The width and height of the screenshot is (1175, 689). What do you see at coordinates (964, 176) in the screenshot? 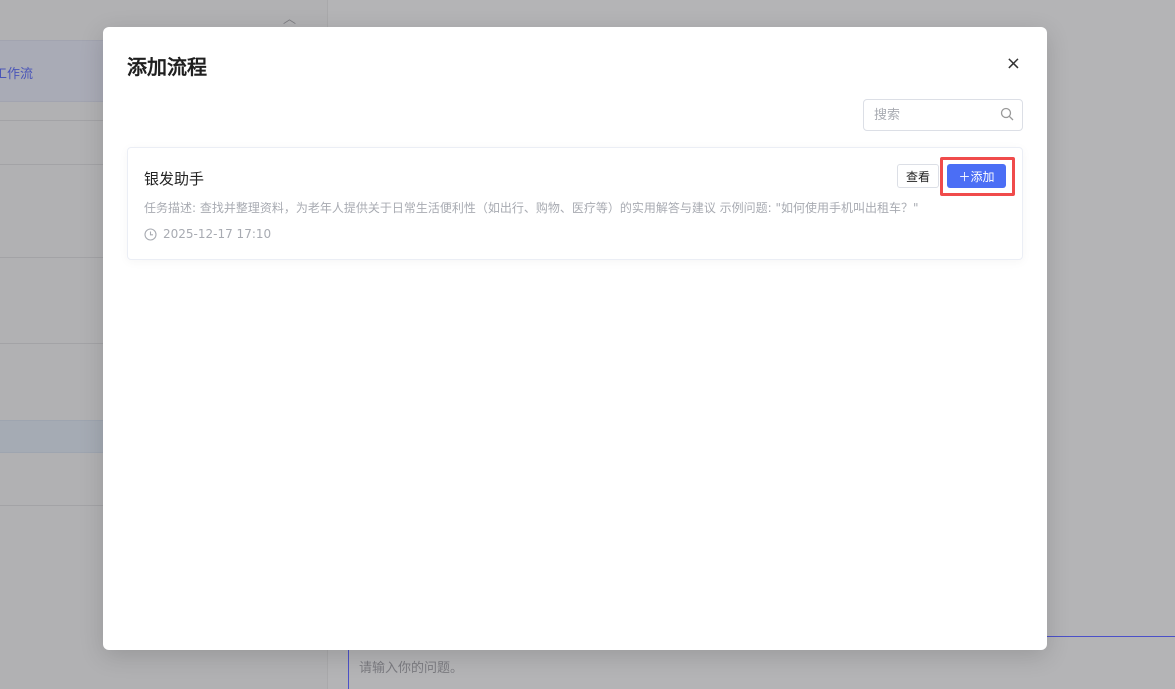
I see `plus-icon: ＋` at bounding box center [964, 176].